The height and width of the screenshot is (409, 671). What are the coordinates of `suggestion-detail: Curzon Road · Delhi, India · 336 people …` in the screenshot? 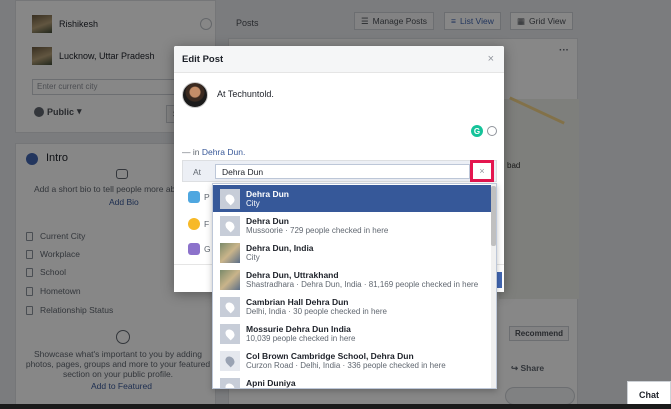 It's located at (346, 365).